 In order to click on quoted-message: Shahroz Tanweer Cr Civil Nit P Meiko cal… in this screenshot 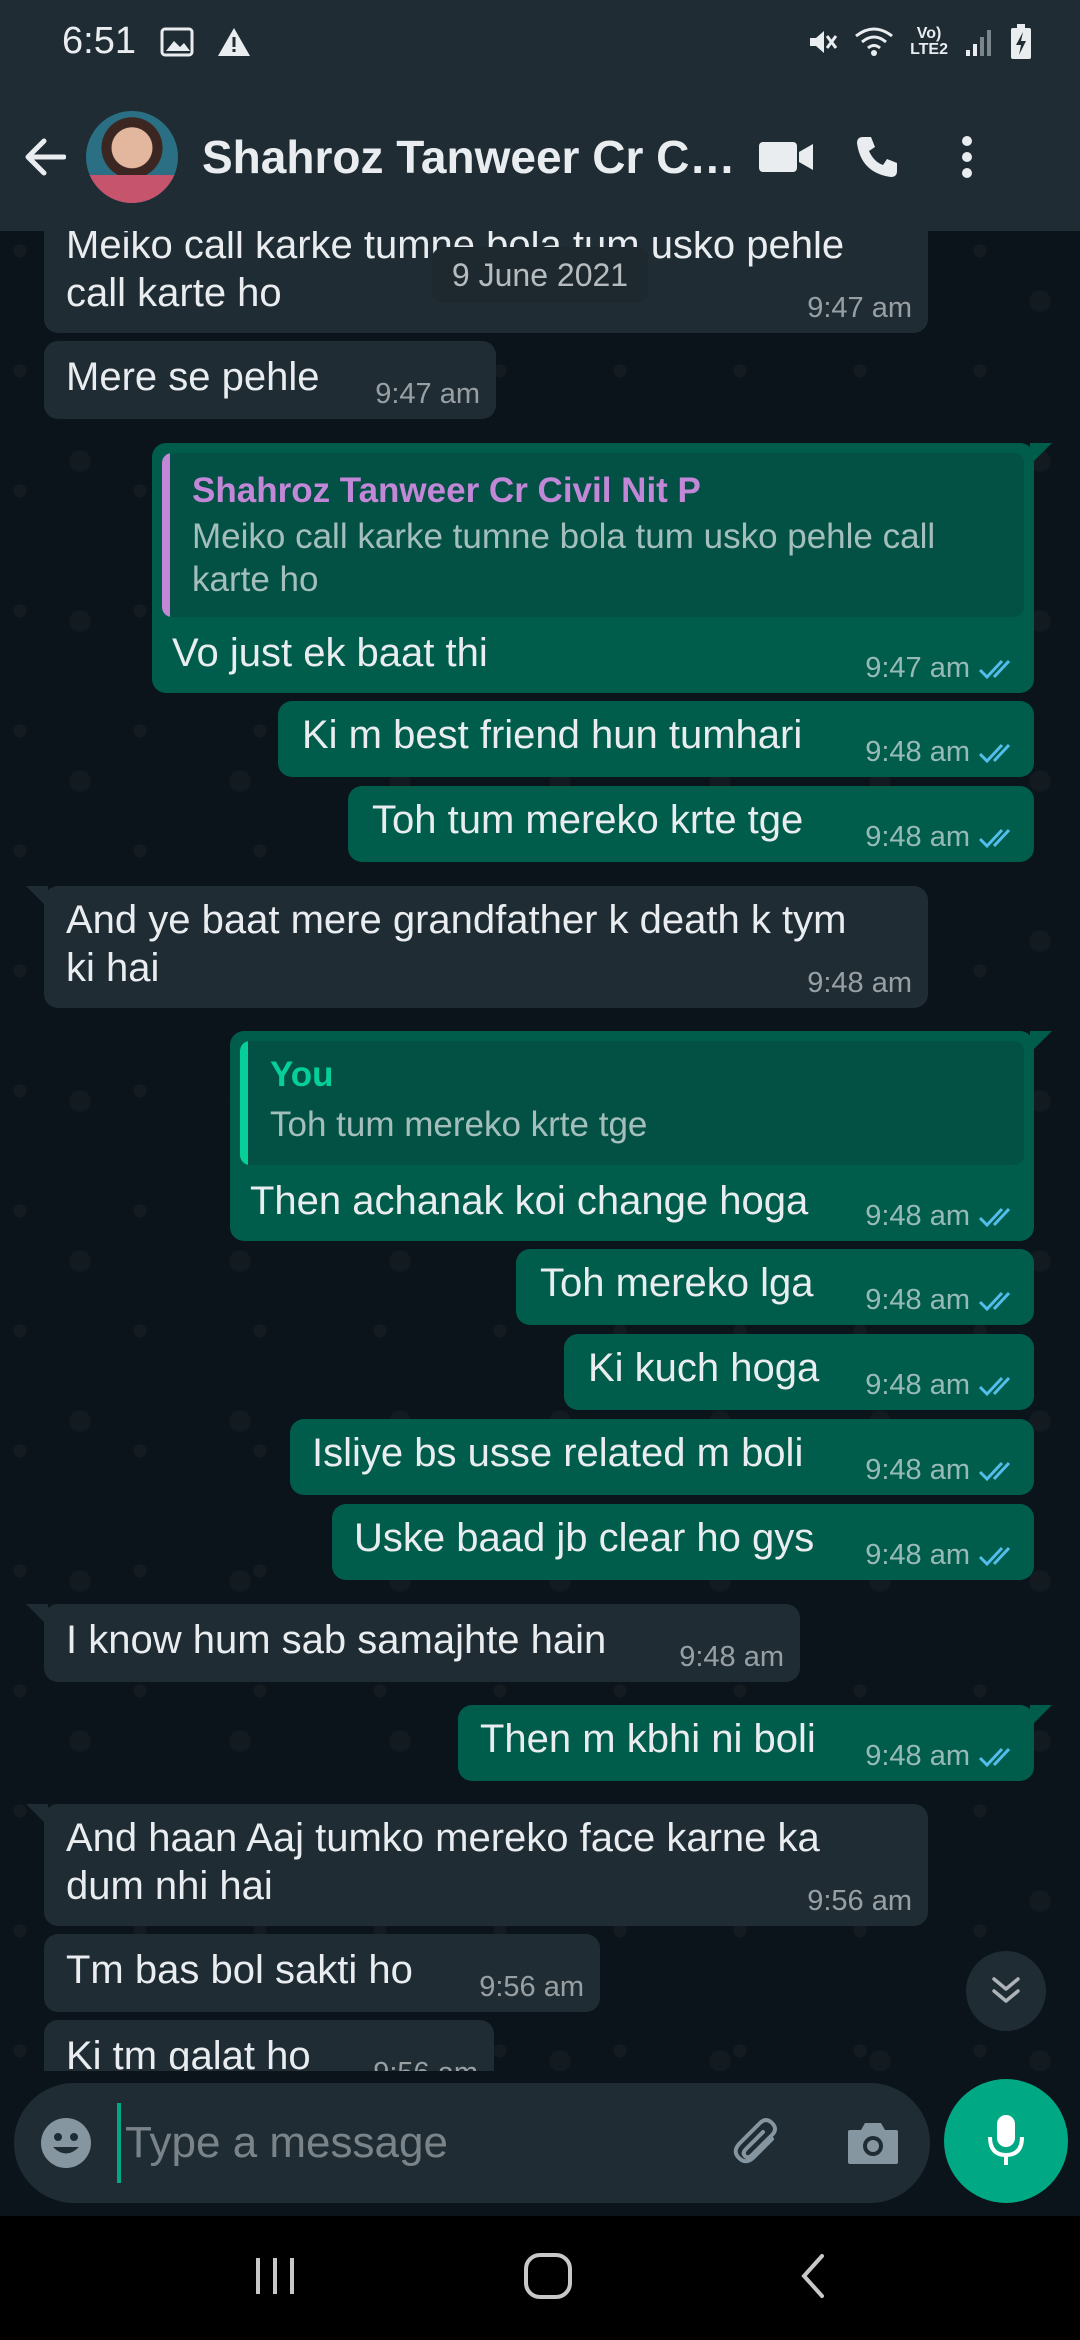, I will do `click(593, 535)`.